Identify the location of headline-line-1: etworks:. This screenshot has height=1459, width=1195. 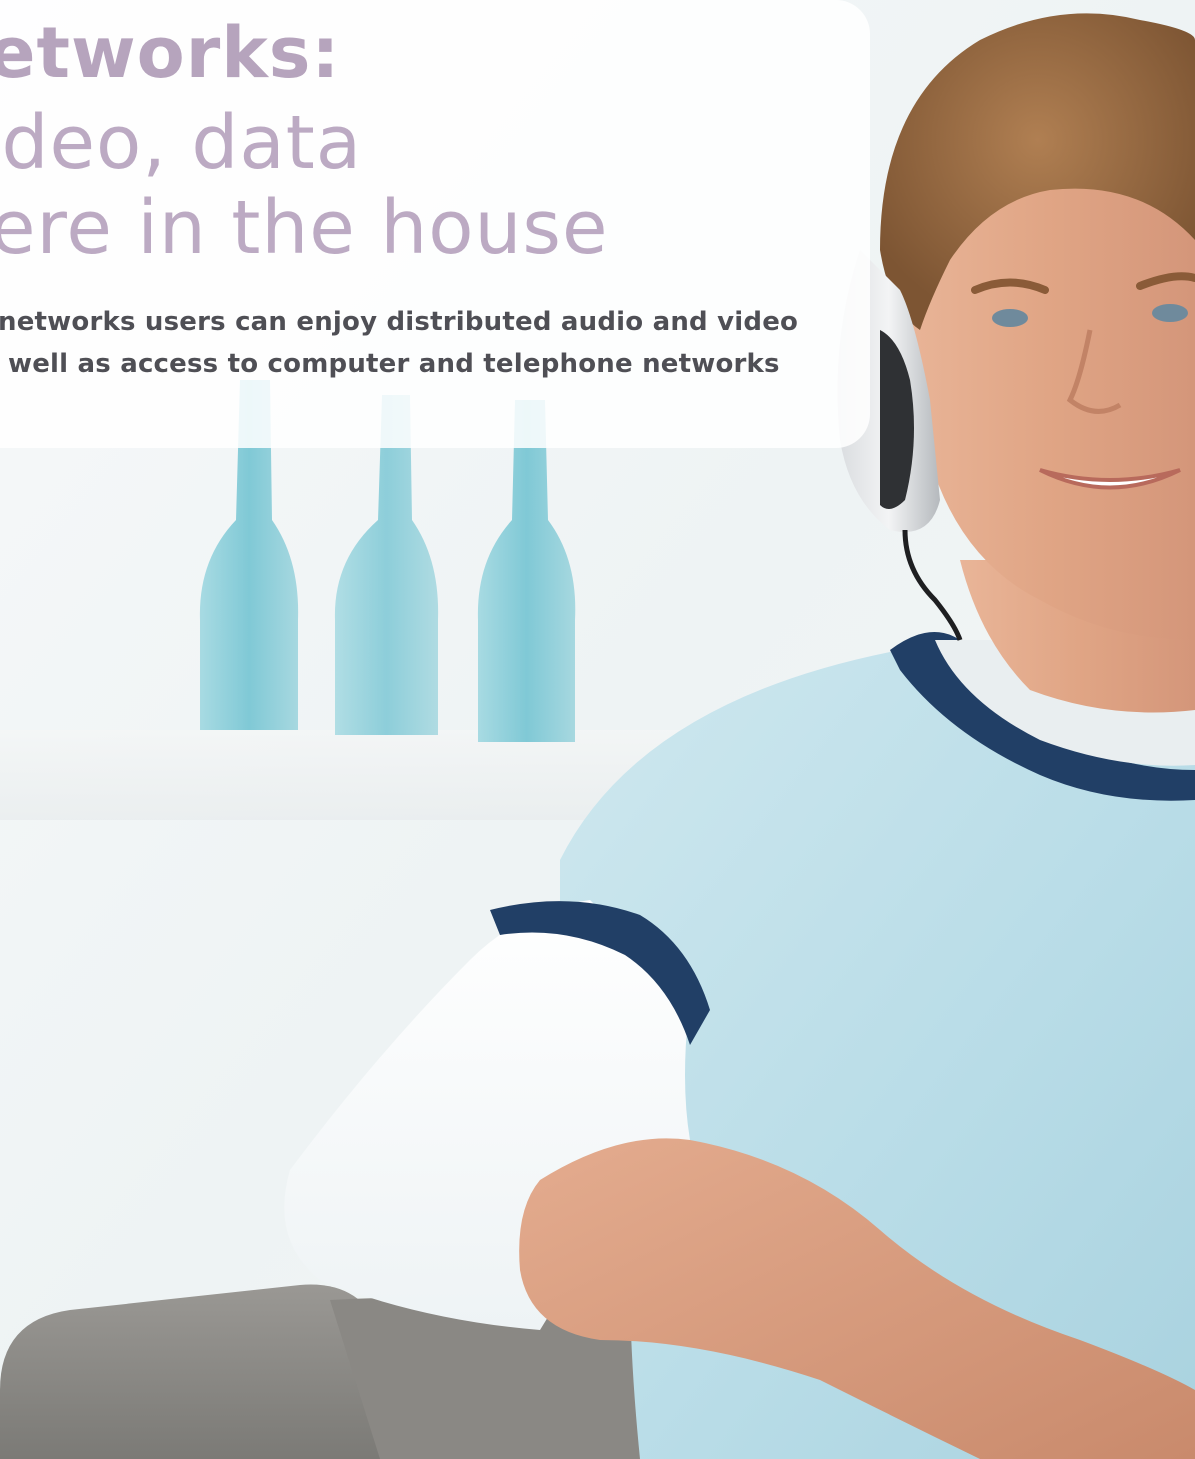
(170, 53).